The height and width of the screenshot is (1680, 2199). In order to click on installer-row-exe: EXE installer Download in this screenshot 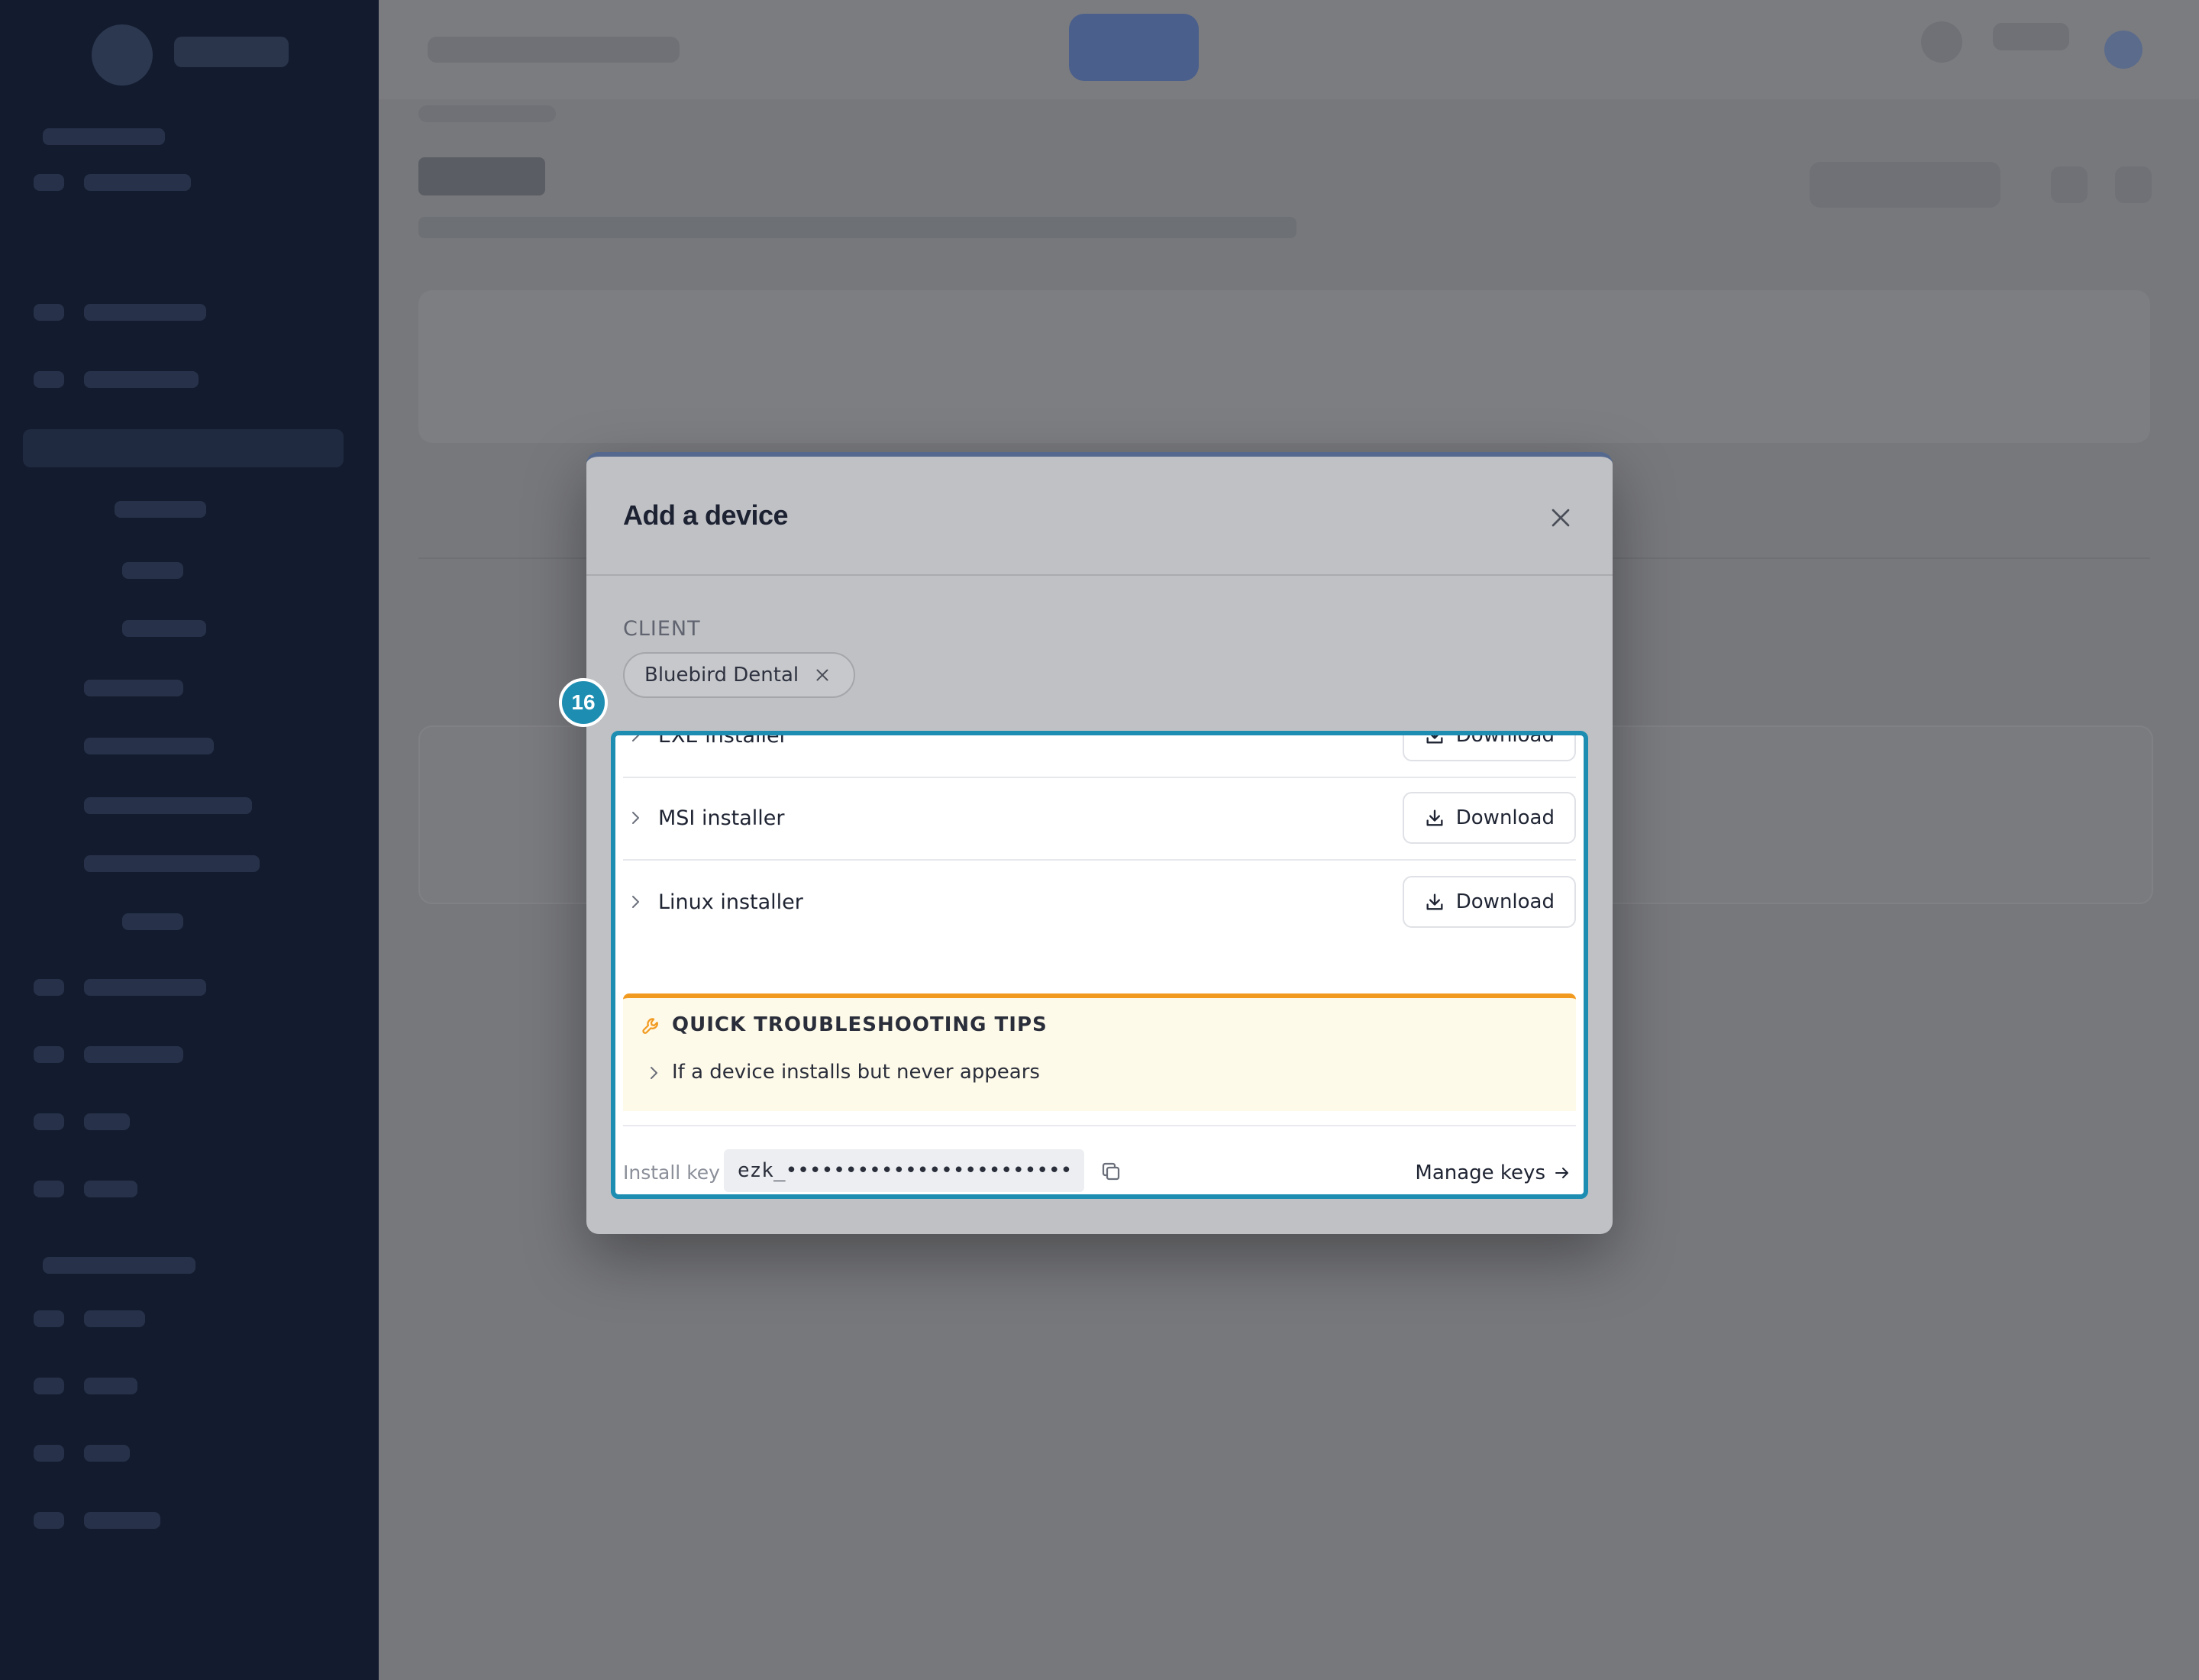, I will do `click(1100, 755)`.